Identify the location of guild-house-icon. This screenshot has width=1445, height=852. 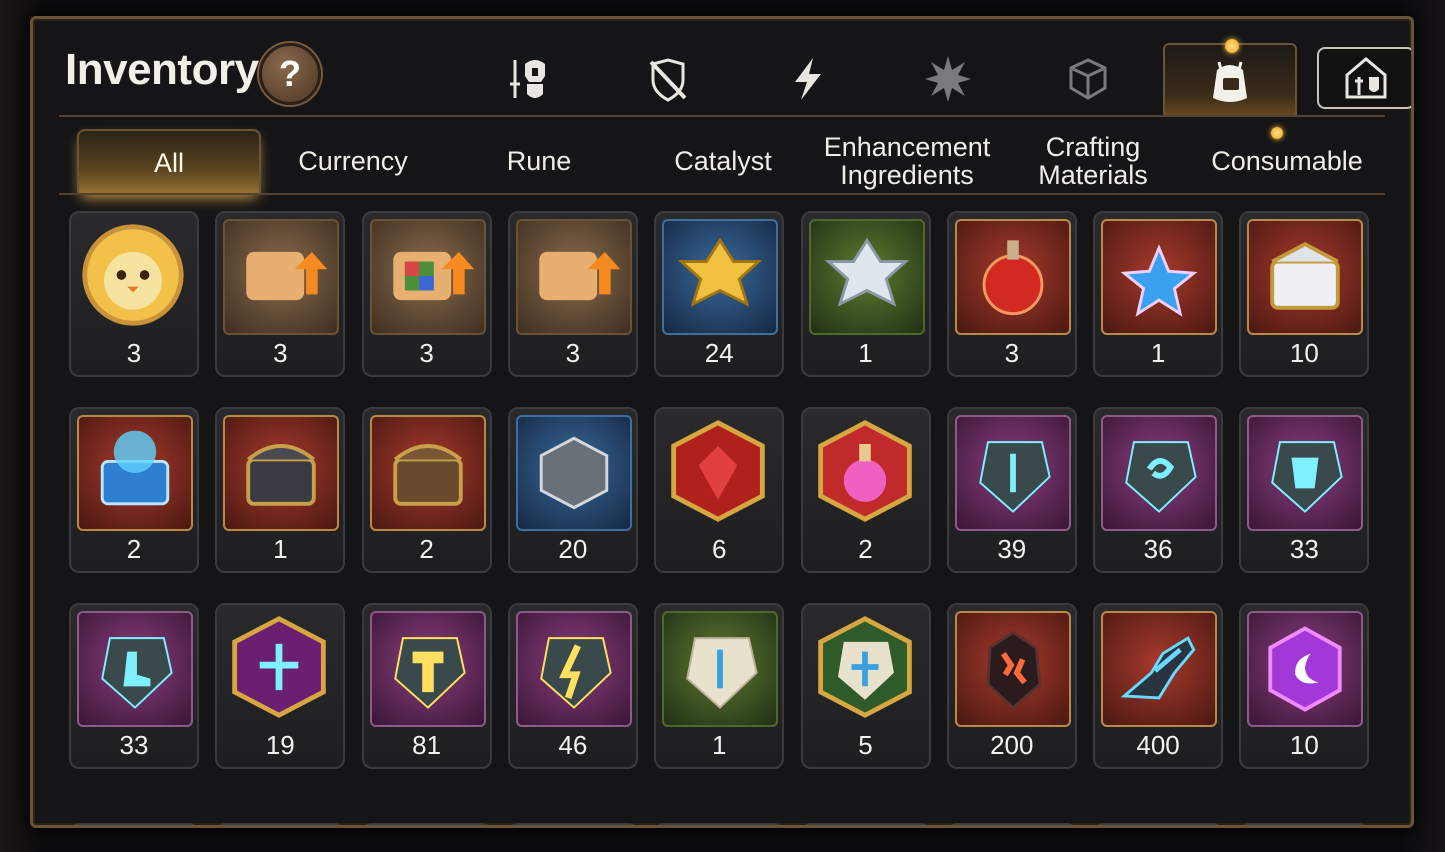
(1366, 78).